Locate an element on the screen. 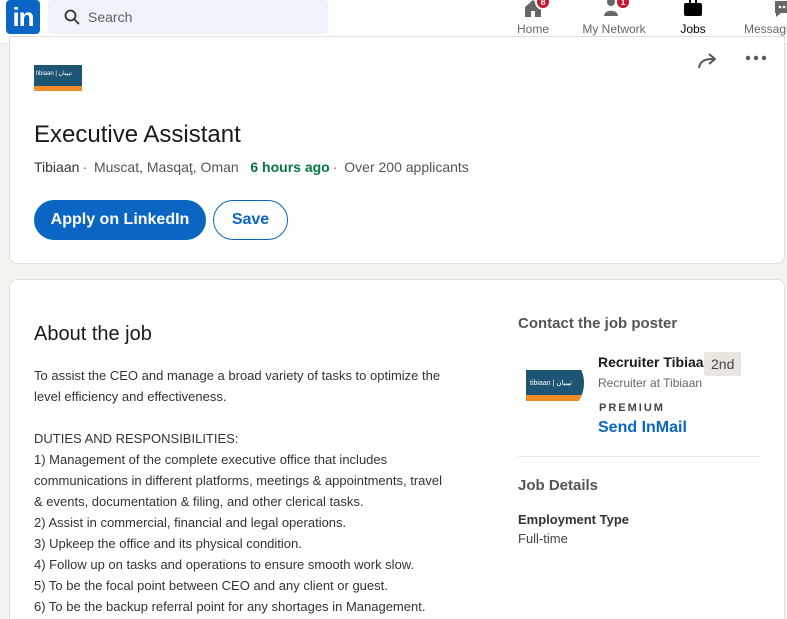  premium-label: PREMIUM is located at coordinates (632, 408).